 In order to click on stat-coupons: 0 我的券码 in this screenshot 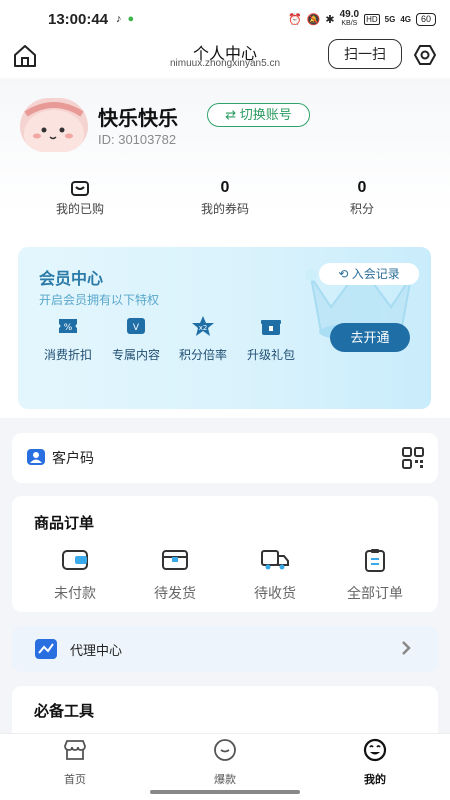, I will do `click(225, 197)`.